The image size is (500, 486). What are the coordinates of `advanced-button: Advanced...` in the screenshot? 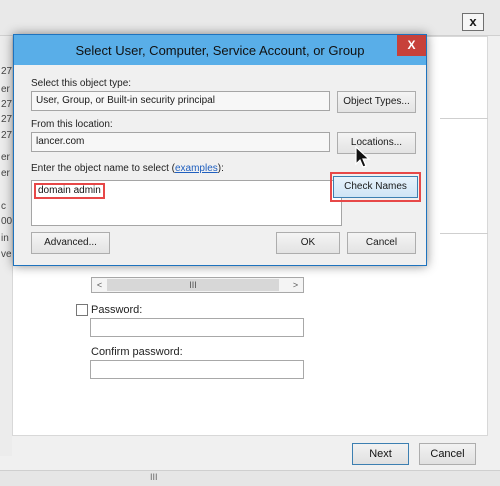 It's located at (70, 243).